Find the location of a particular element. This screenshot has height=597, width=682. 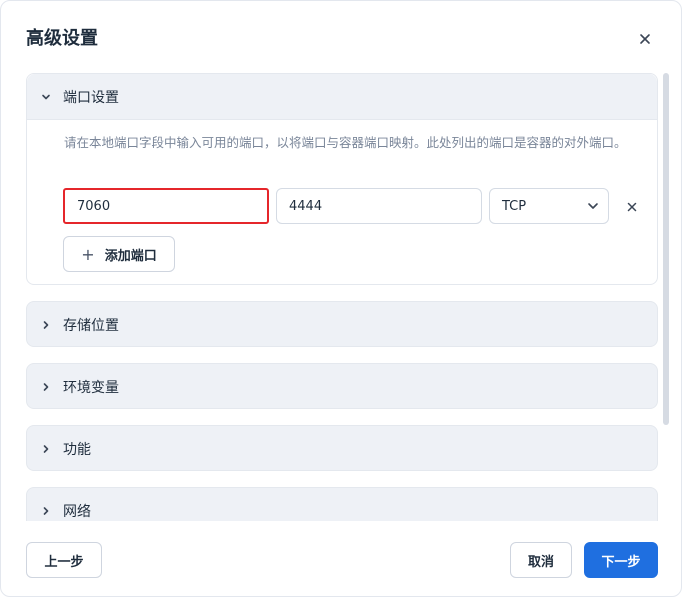

section-storage: 存储位置 is located at coordinates (342, 324).